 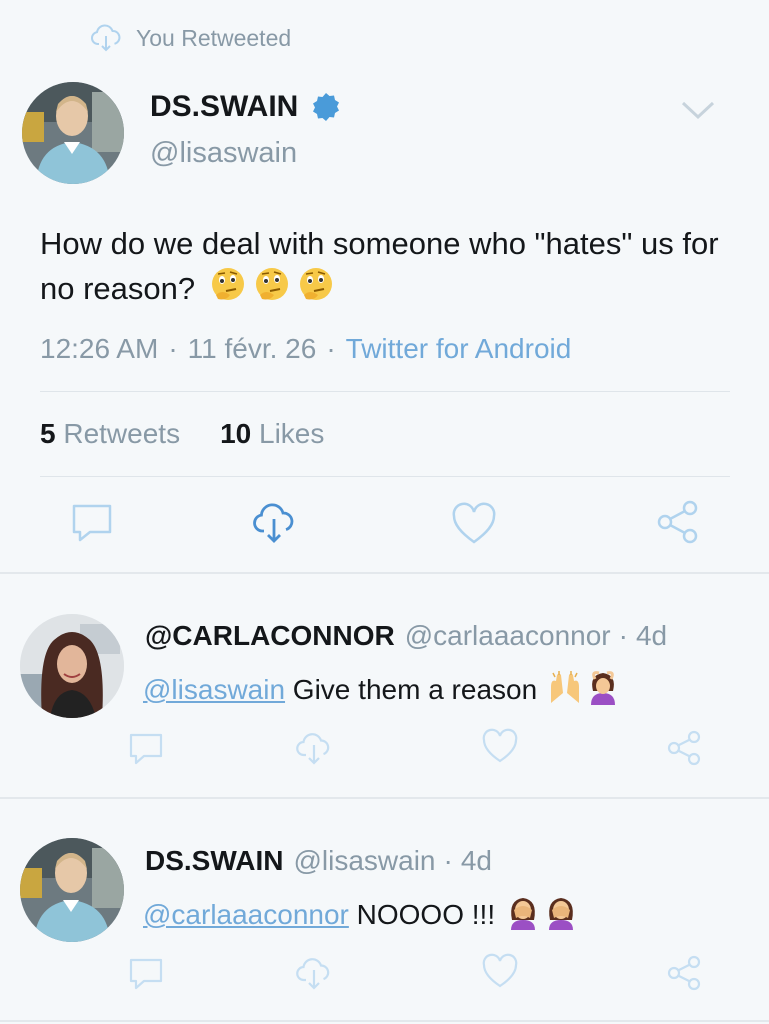 I want to click on tweet-date: 11 févr. 26, so click(x=252, y=348).